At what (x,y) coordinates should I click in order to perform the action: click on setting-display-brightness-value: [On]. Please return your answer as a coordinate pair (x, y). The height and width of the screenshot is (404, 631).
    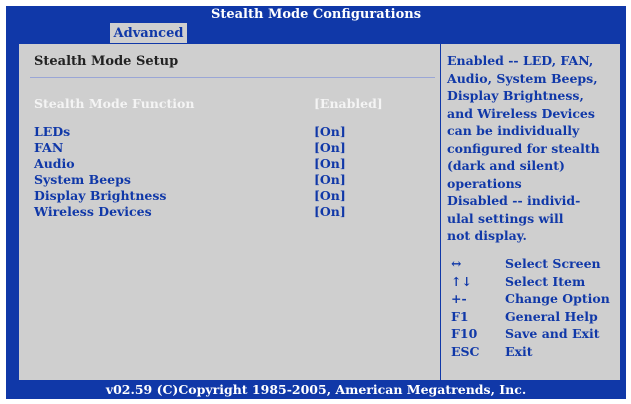
    Looking at the image, I should click on (330, 195).